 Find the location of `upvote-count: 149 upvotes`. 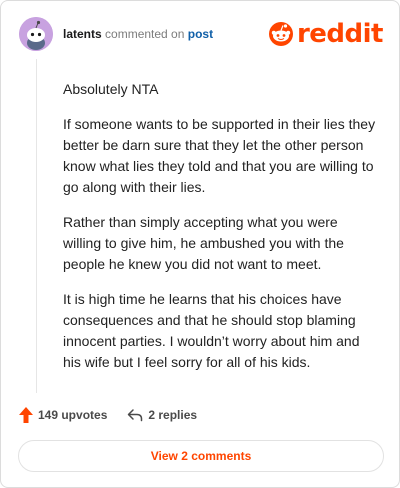

upvote-count: 149 upvotes is located at coordinates (73, 415).